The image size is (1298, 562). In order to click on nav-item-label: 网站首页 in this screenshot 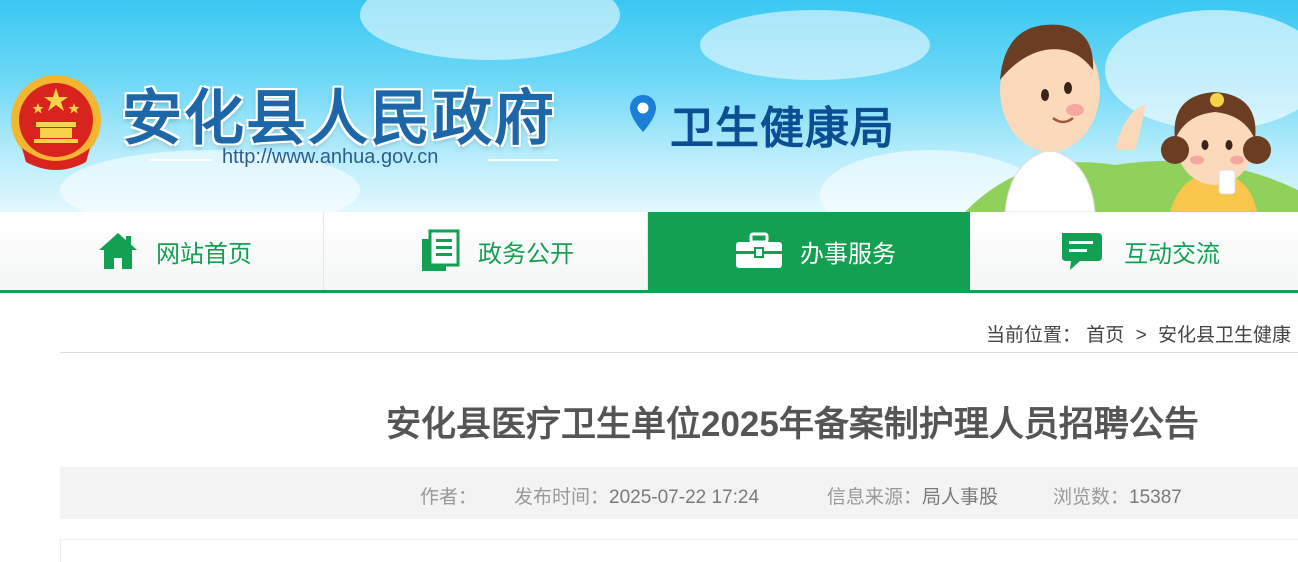, I will do `click(204, 254)`.